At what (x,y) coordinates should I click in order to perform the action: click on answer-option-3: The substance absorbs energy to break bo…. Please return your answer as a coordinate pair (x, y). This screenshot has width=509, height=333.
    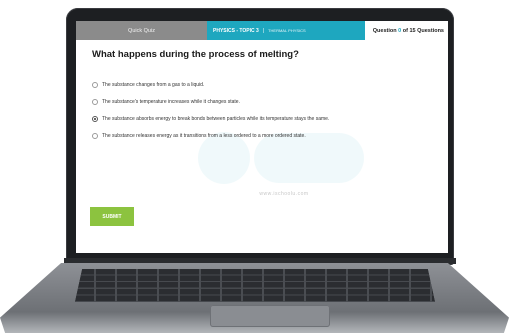
    Looking at the image, I should click on (210, 118).